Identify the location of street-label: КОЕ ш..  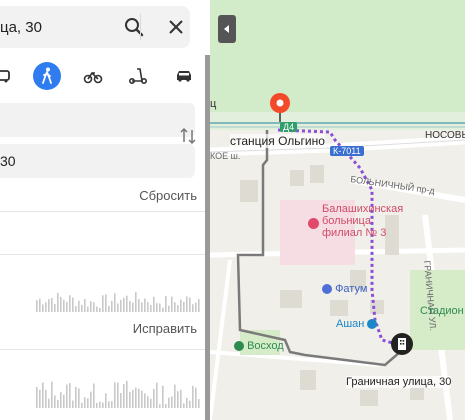
(225, 156).